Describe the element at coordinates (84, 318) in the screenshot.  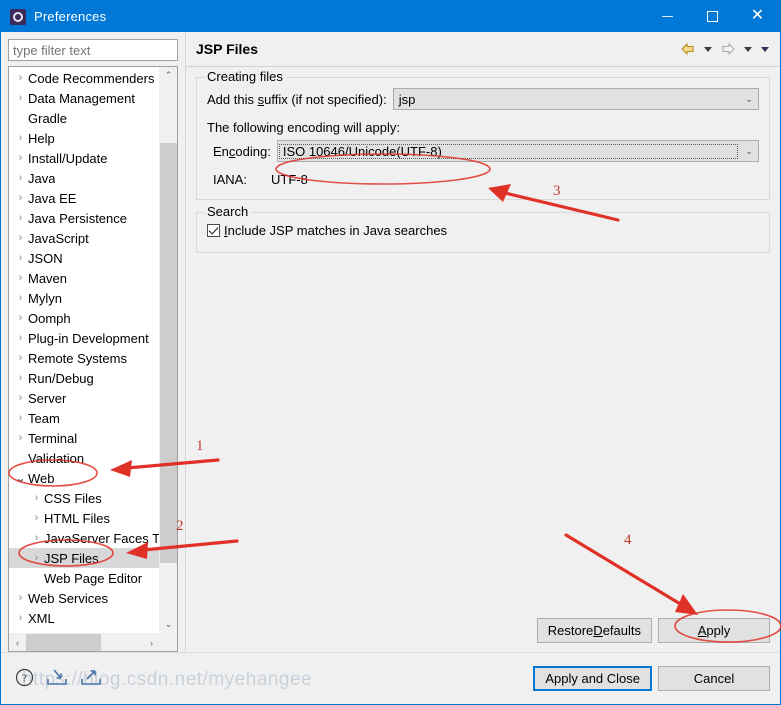
I see `sidebar-item-oomph: › Oomph` at that location.